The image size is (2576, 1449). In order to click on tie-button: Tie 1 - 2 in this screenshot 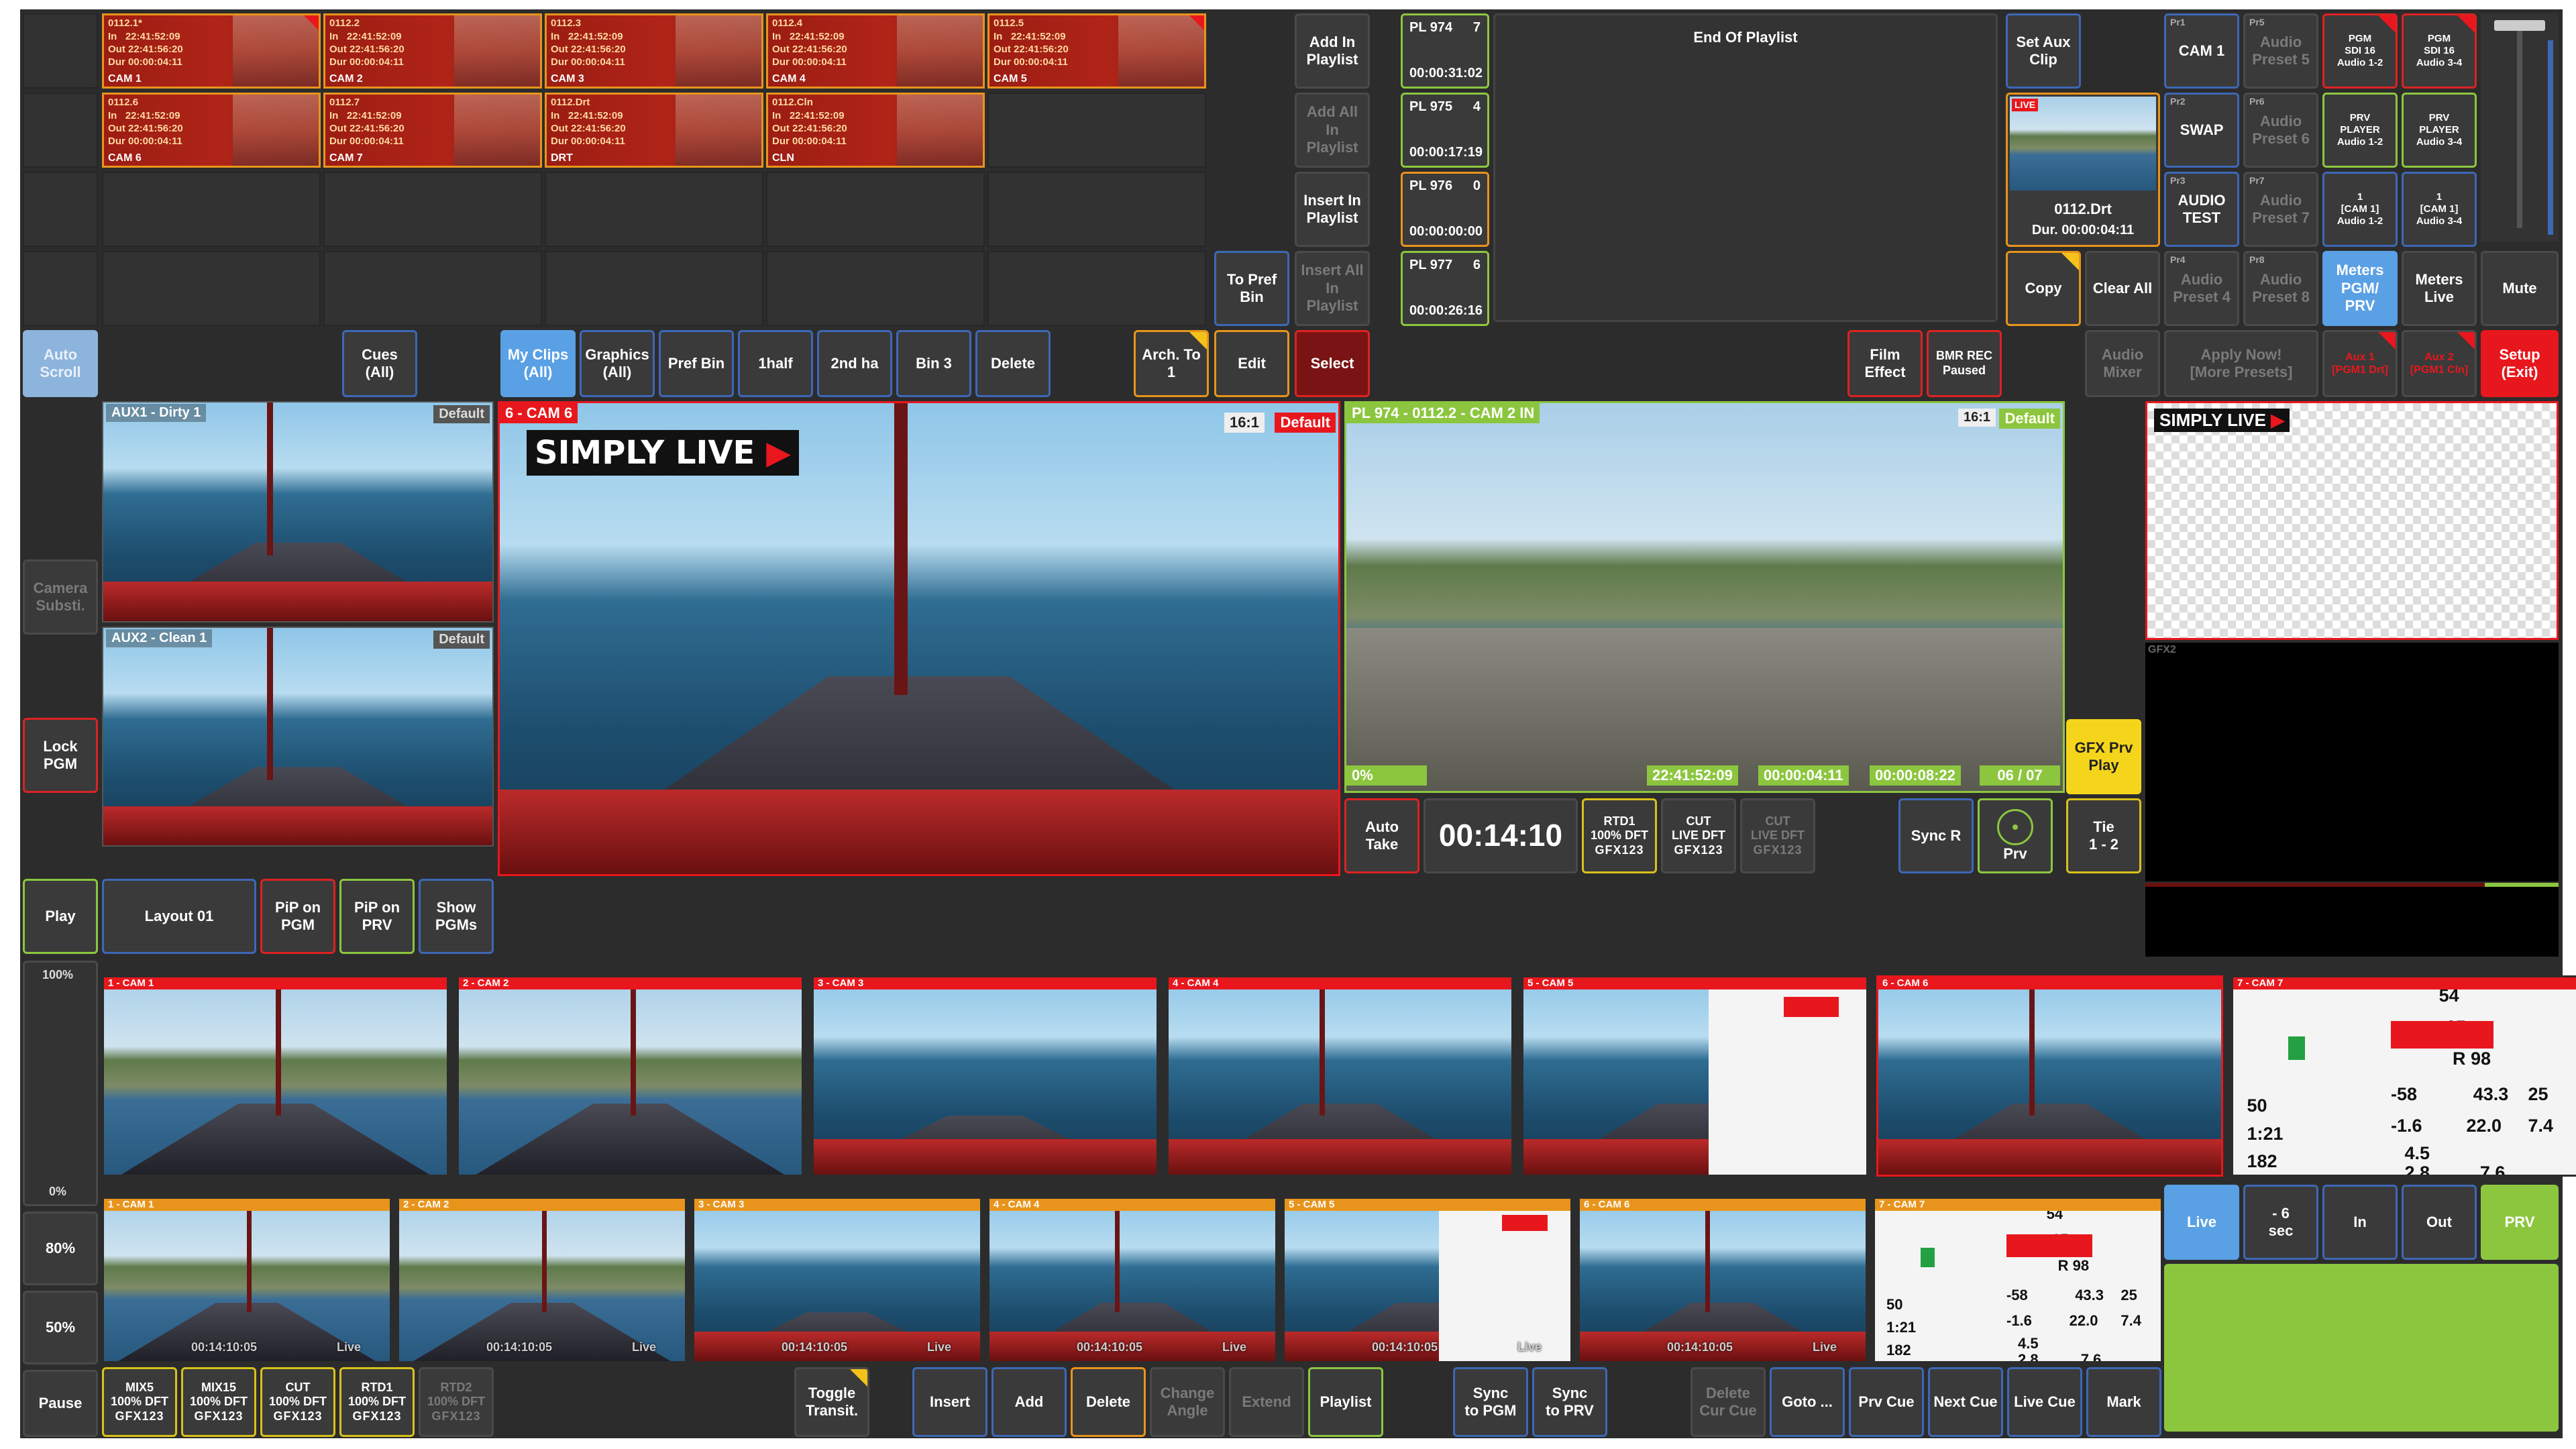, I will do `click(2103, 835)`.